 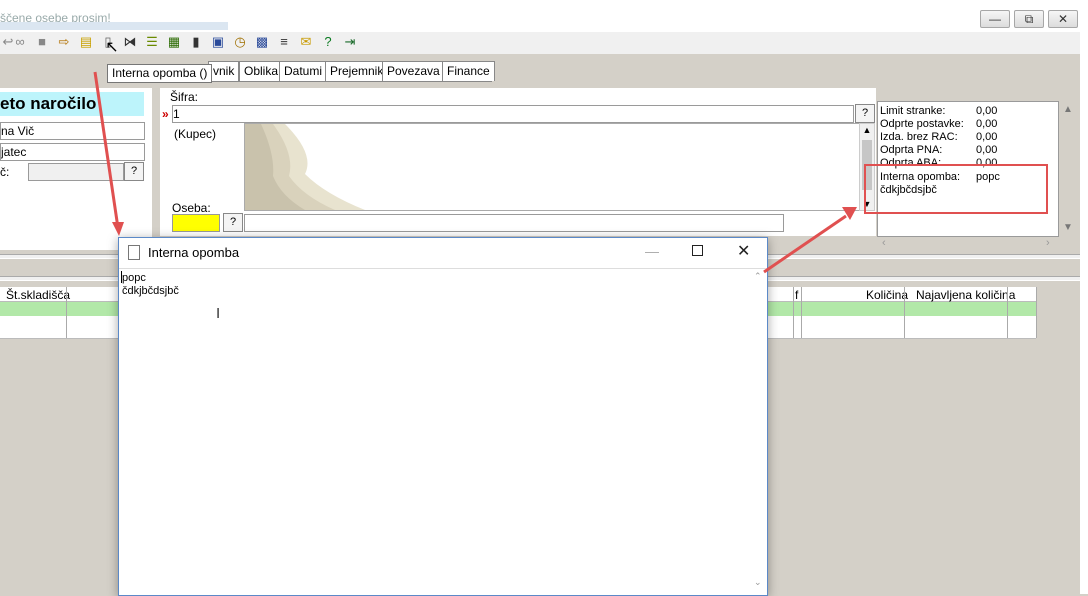 I want to click on annotation-highlight-box, so click(x=956, y=189).